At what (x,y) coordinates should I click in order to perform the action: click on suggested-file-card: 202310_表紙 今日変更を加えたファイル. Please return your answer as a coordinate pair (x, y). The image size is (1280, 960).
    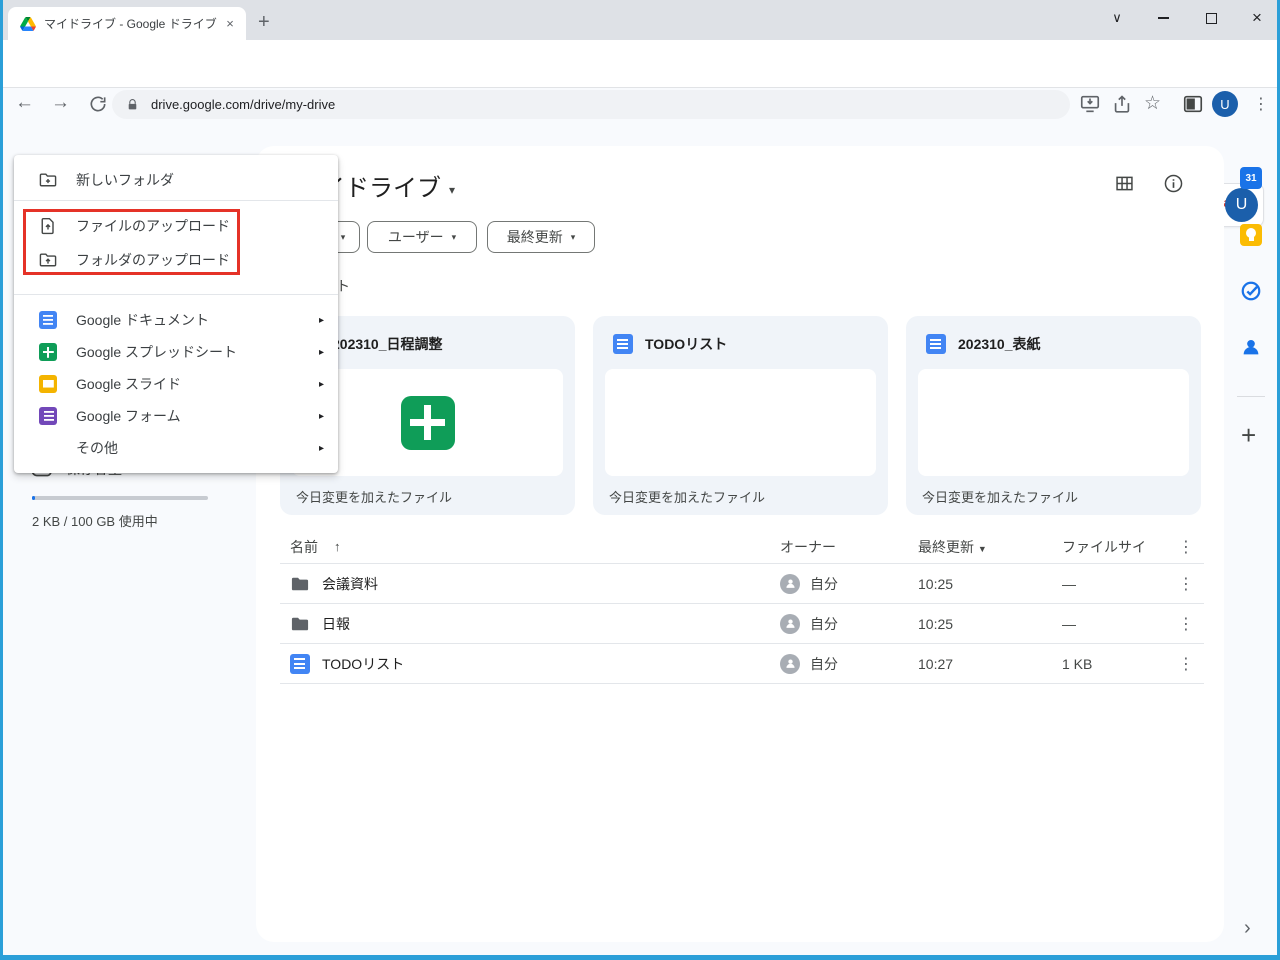
    Looking at the image, I should click on (1053, 415).